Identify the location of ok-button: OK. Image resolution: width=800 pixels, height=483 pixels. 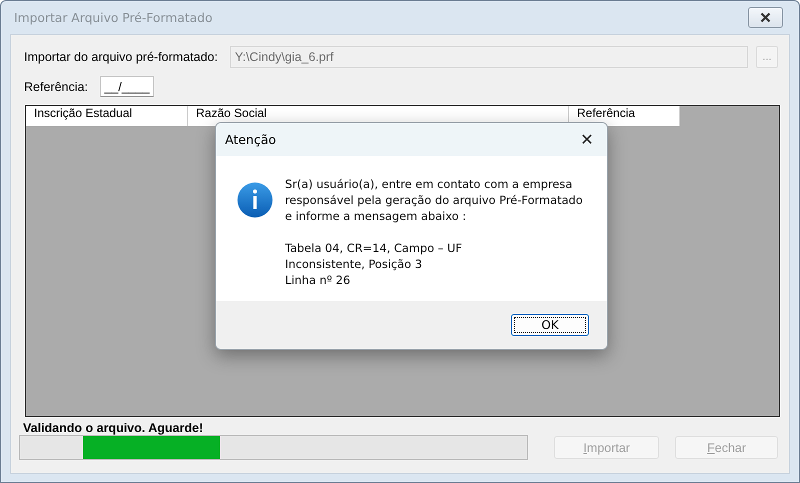
(550, 325).